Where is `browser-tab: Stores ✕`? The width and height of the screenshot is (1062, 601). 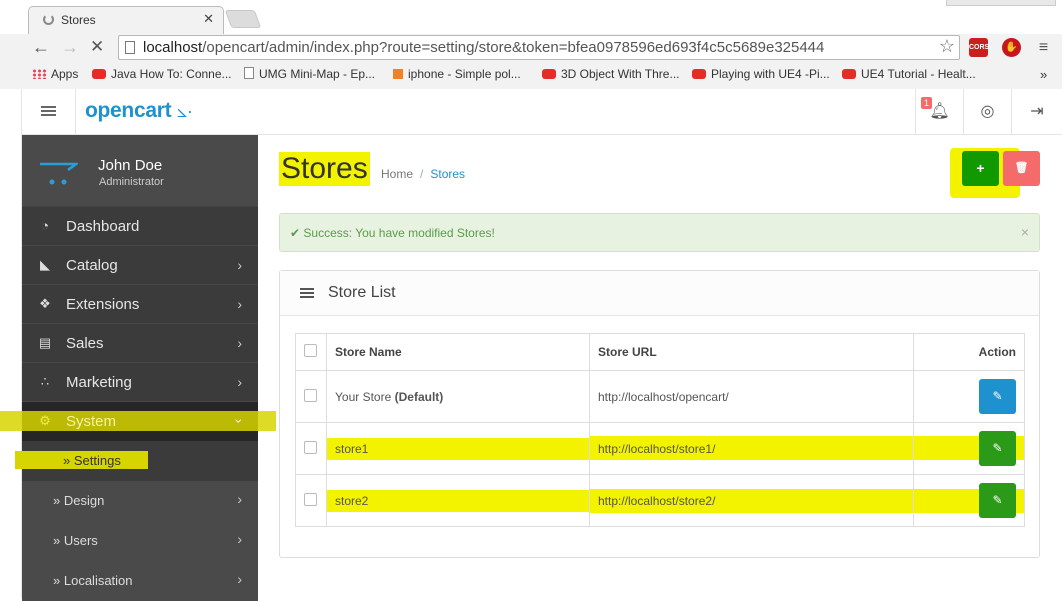
browser-tab: Stores ✕ is located at coordinates (126, 20).